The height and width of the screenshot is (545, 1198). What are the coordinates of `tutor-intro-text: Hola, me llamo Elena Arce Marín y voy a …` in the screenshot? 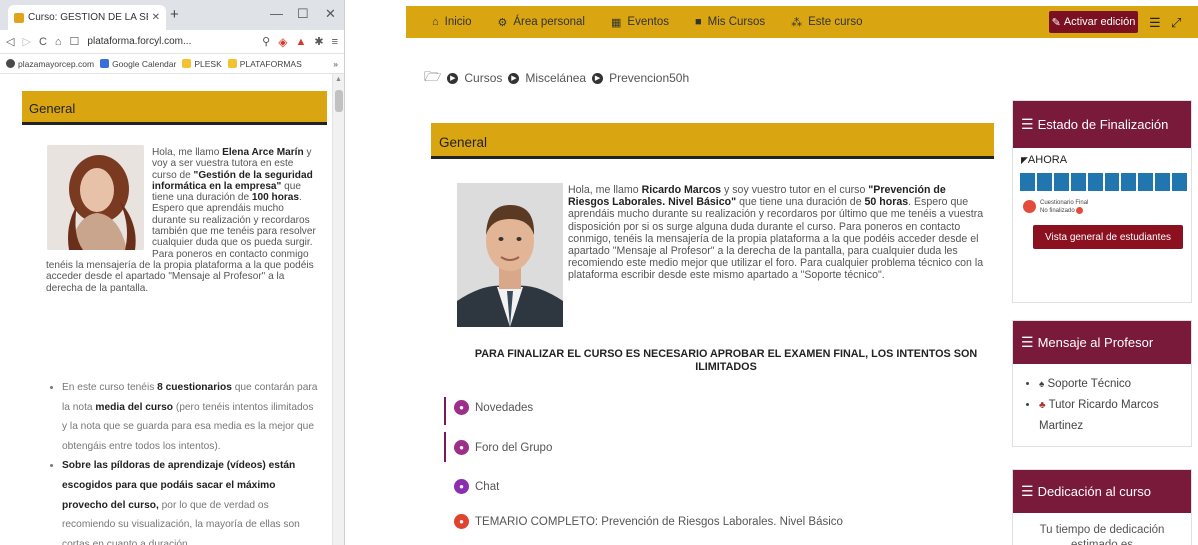 It's located at (181, 220).